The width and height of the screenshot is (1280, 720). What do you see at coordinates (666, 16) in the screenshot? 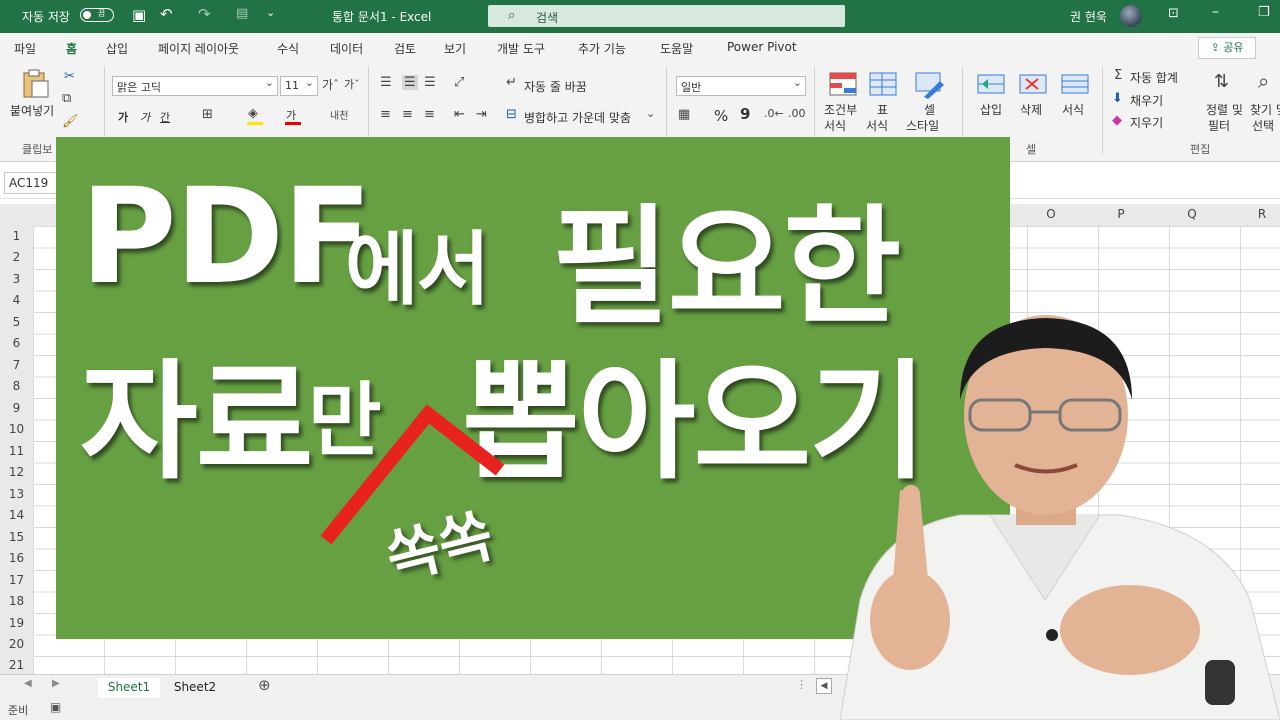
I see `search-box: ⌕ 검색` at bounding box center [666, 16].